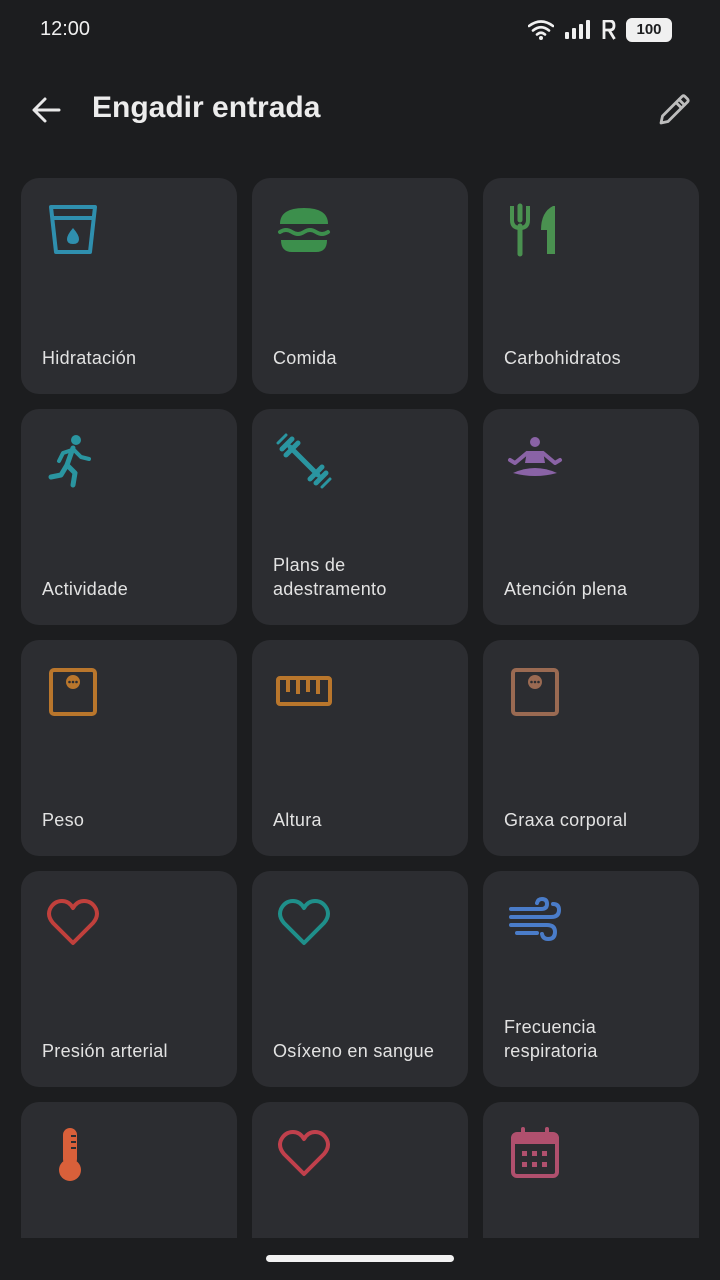 The width and height of the screenshot is (720, 1280). I want to click on tile-label: Osíxeno en sangue, so click(354, 1051).